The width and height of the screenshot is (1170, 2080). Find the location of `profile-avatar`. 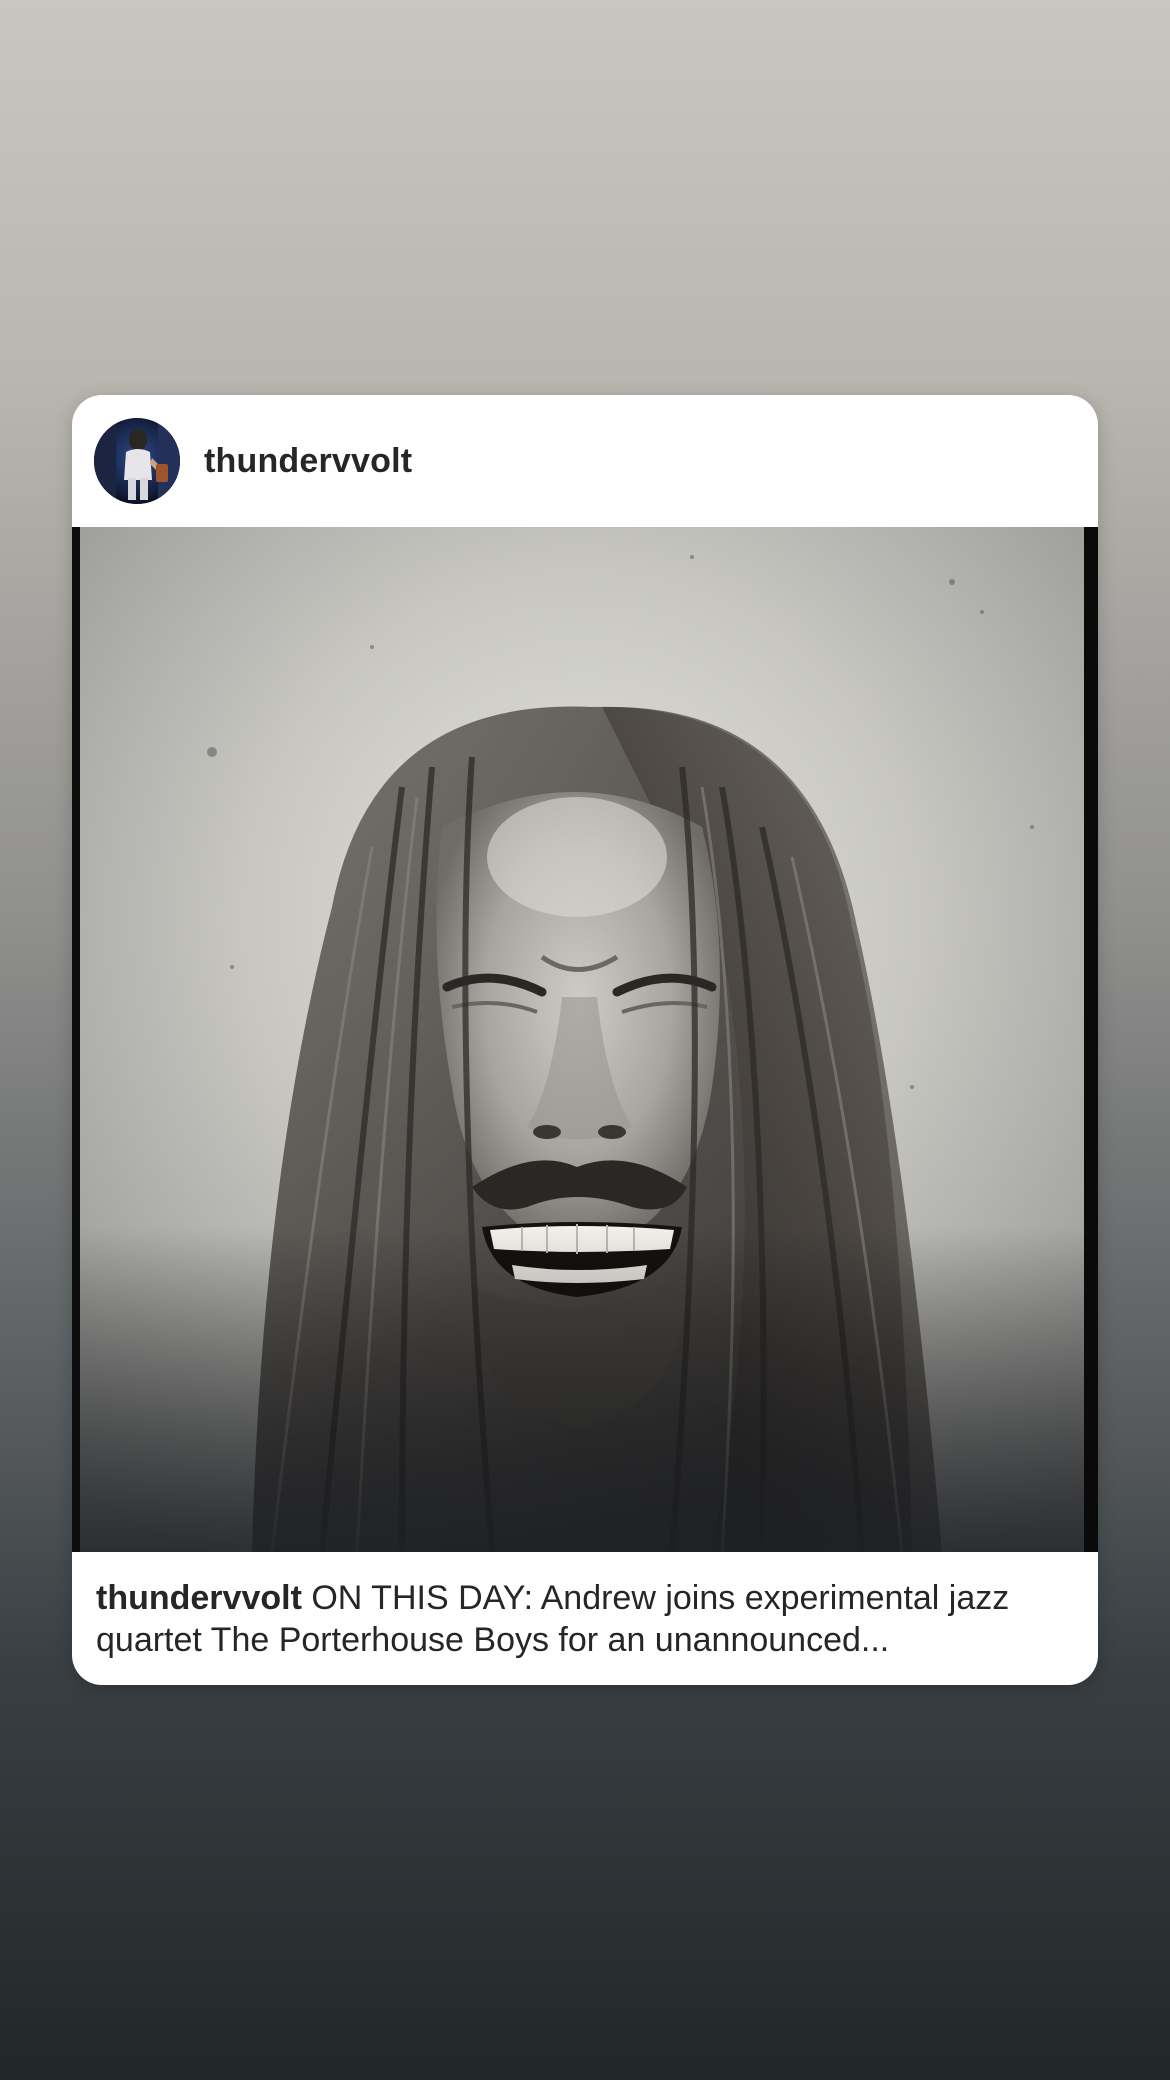

profile-avatar is located at coordinates (137, 461).